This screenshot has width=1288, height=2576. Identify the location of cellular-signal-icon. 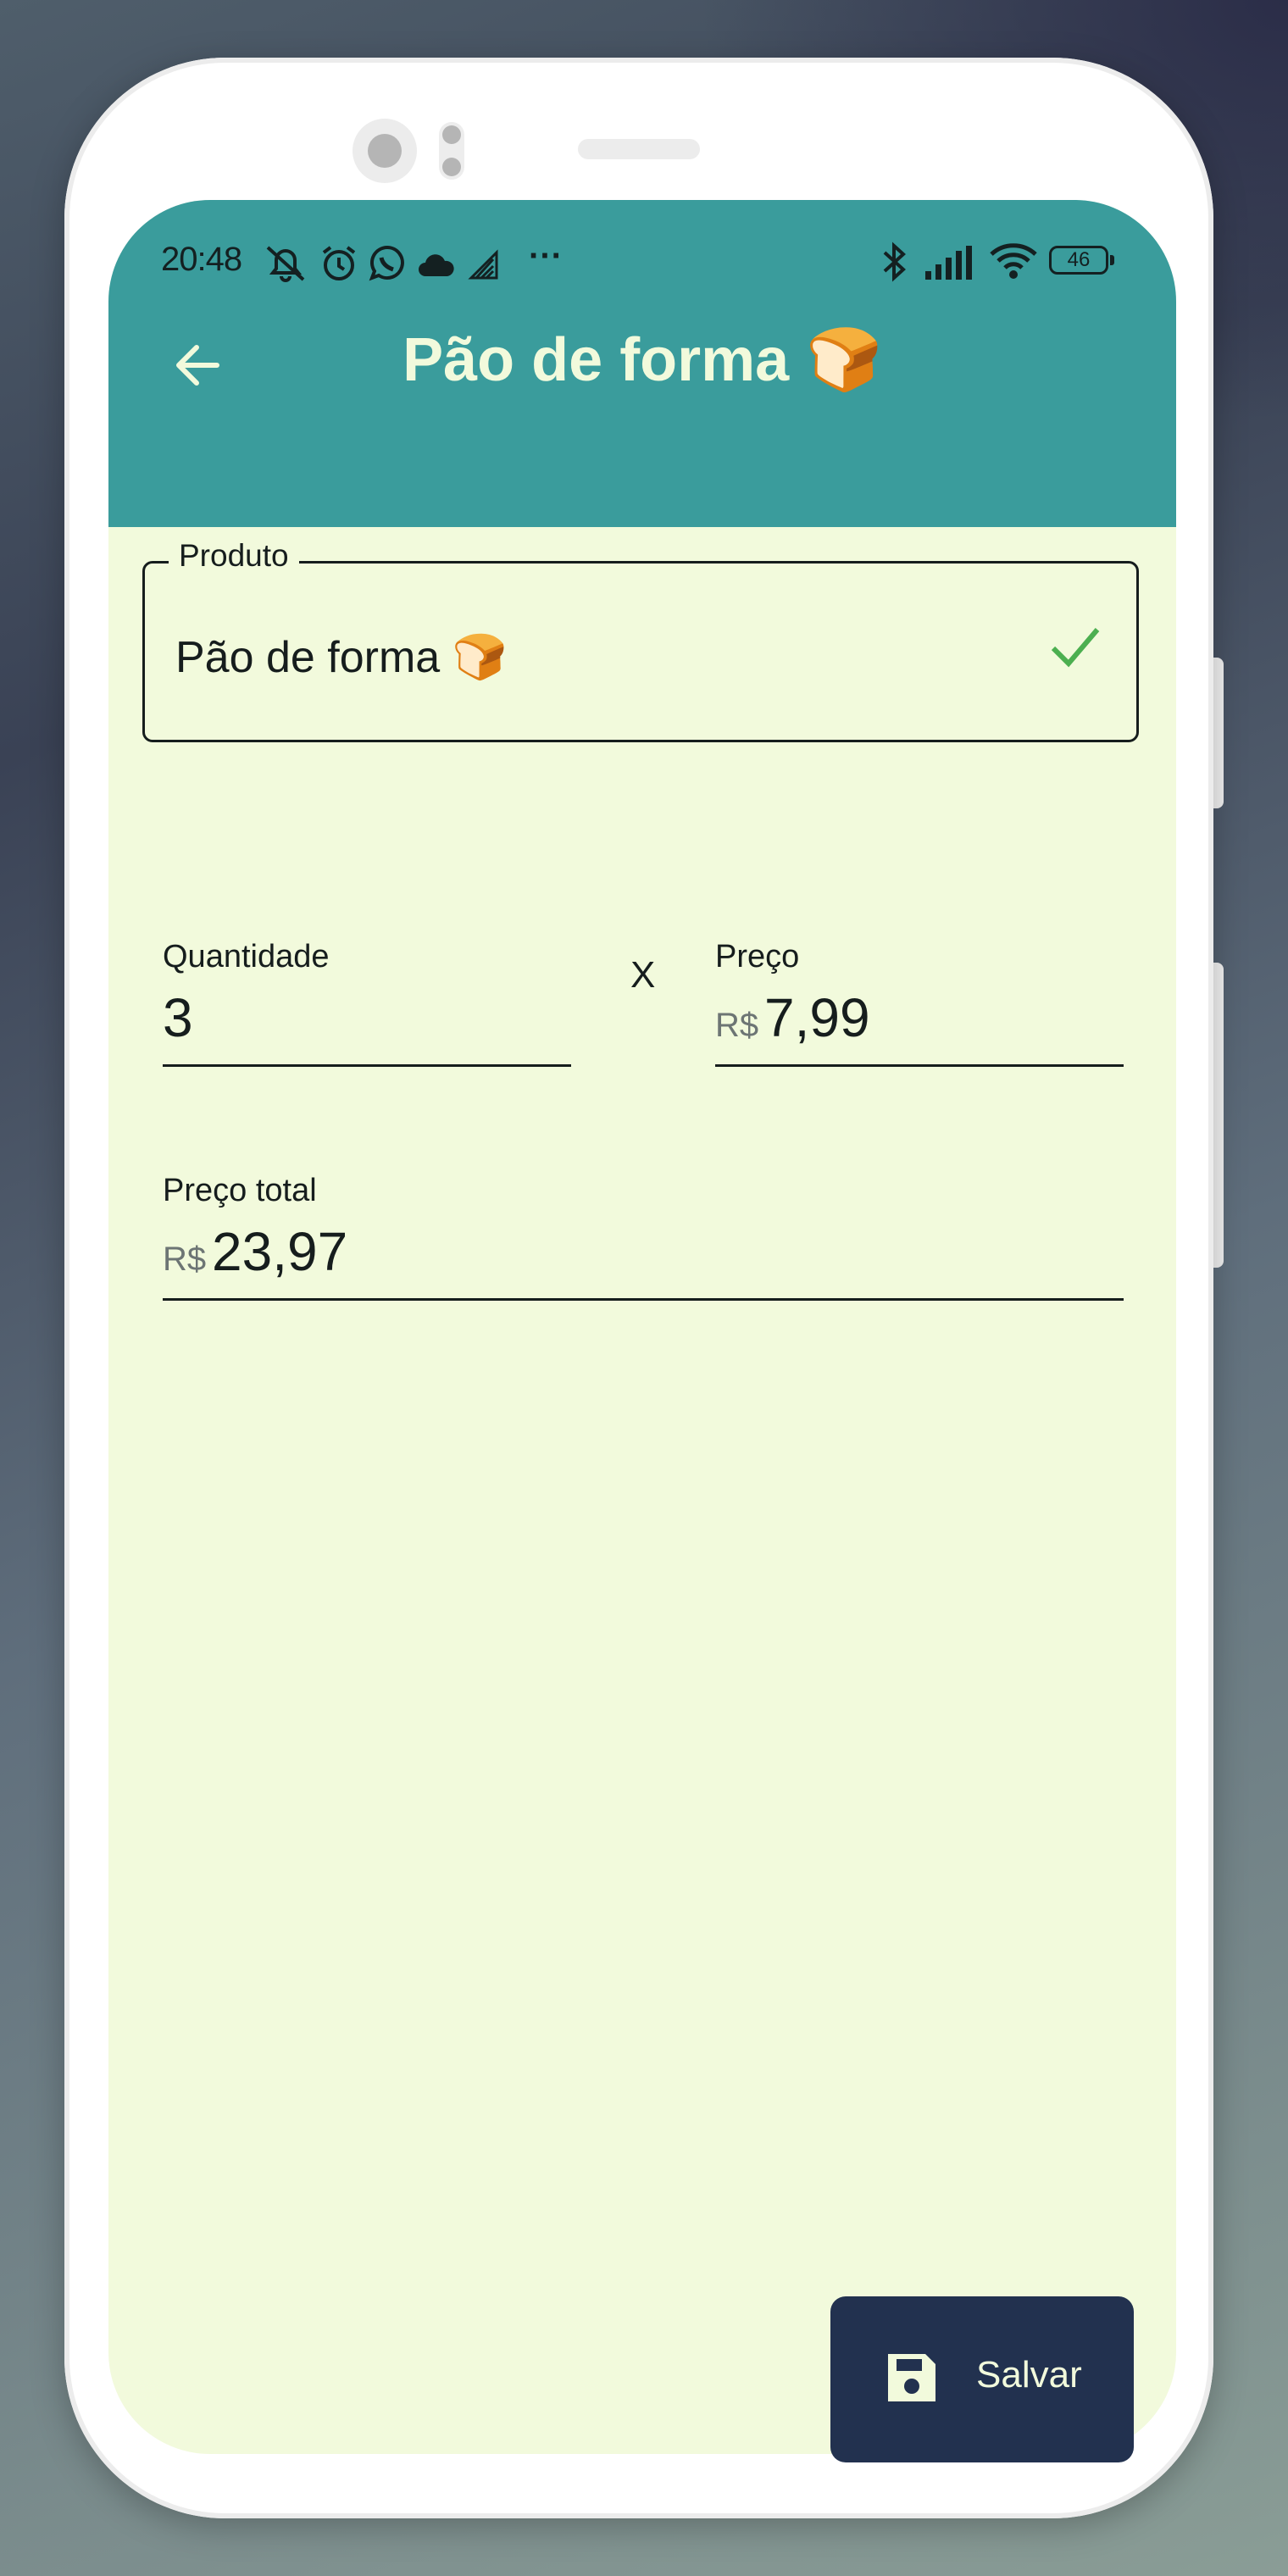
(948, 263).